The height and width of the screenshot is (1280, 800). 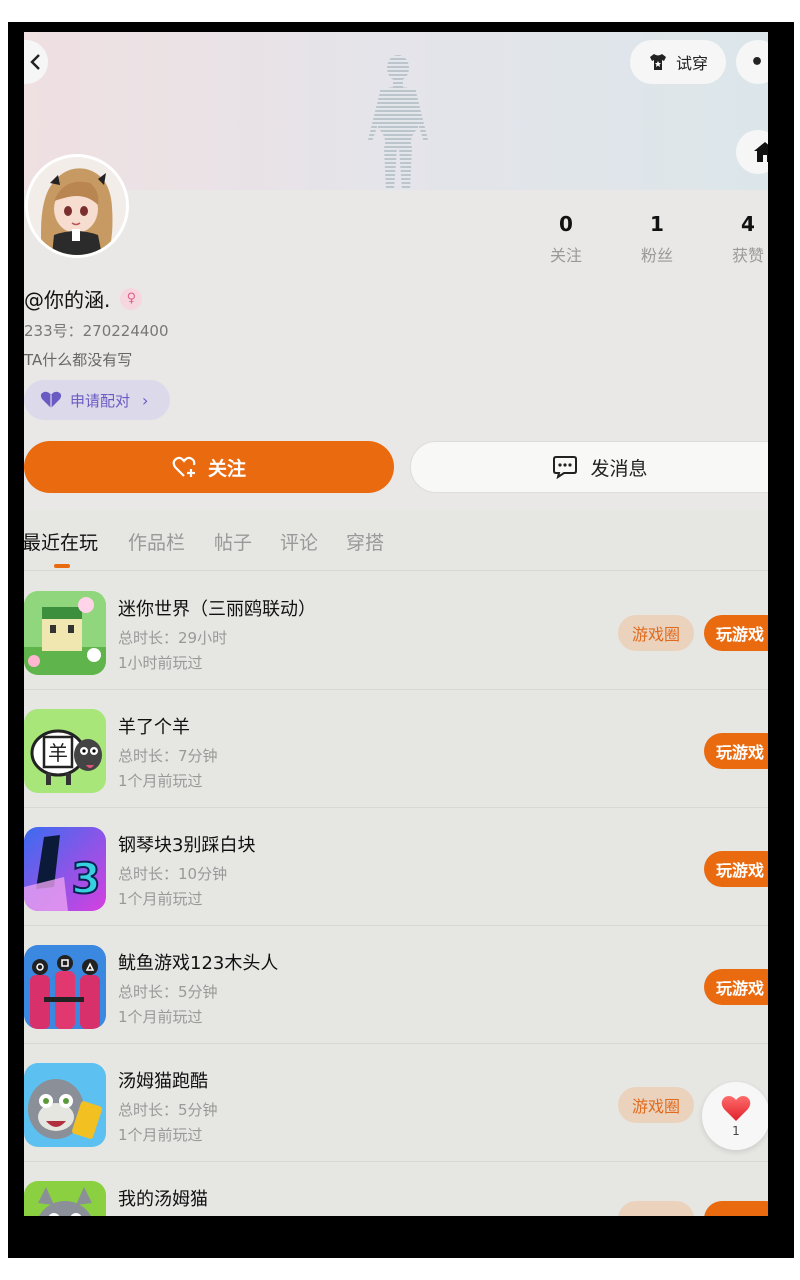 I want to click on username-row: @你的涵. ♀, so click(x=83, y=298).